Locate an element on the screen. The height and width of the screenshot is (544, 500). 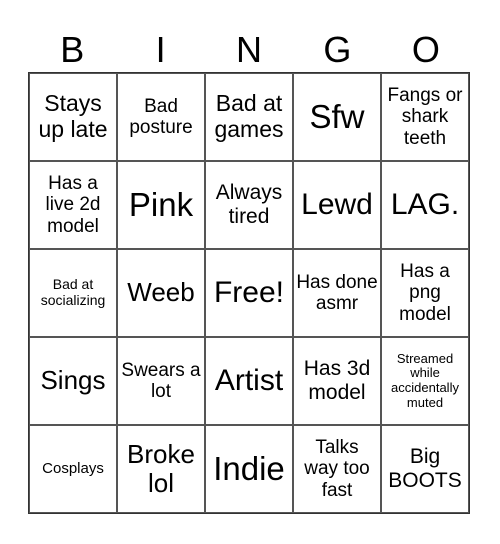
header-letter-b: B is located at coordinates (72, 49).